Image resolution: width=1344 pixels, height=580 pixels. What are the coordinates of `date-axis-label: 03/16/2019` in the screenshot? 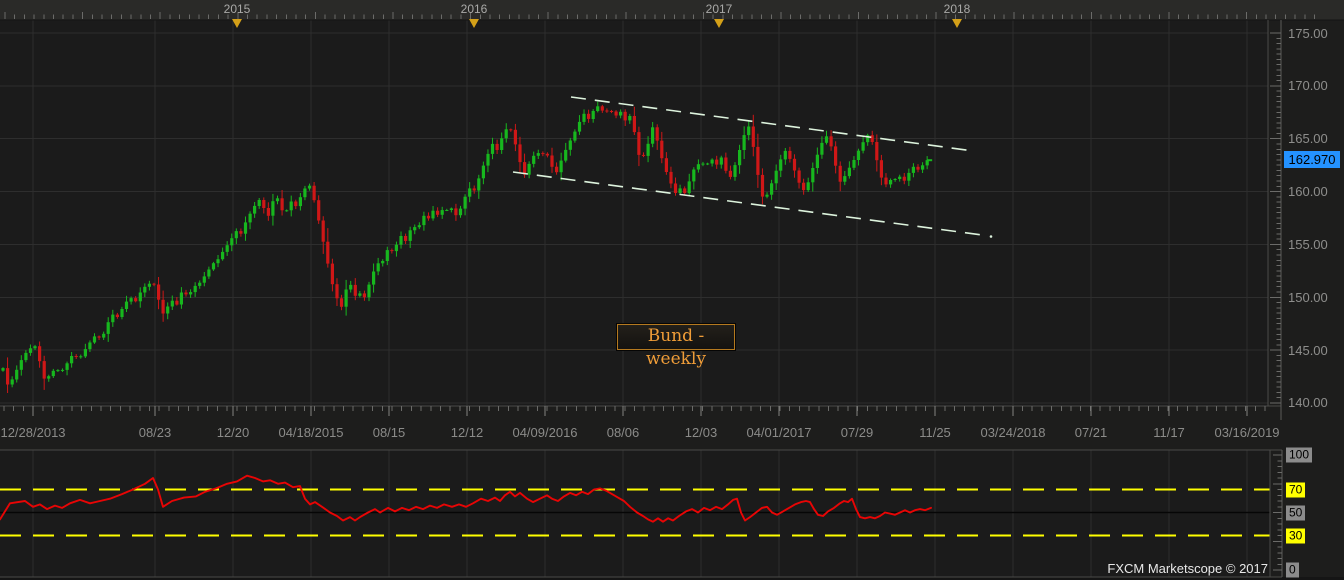 It's located at (1247, 432).